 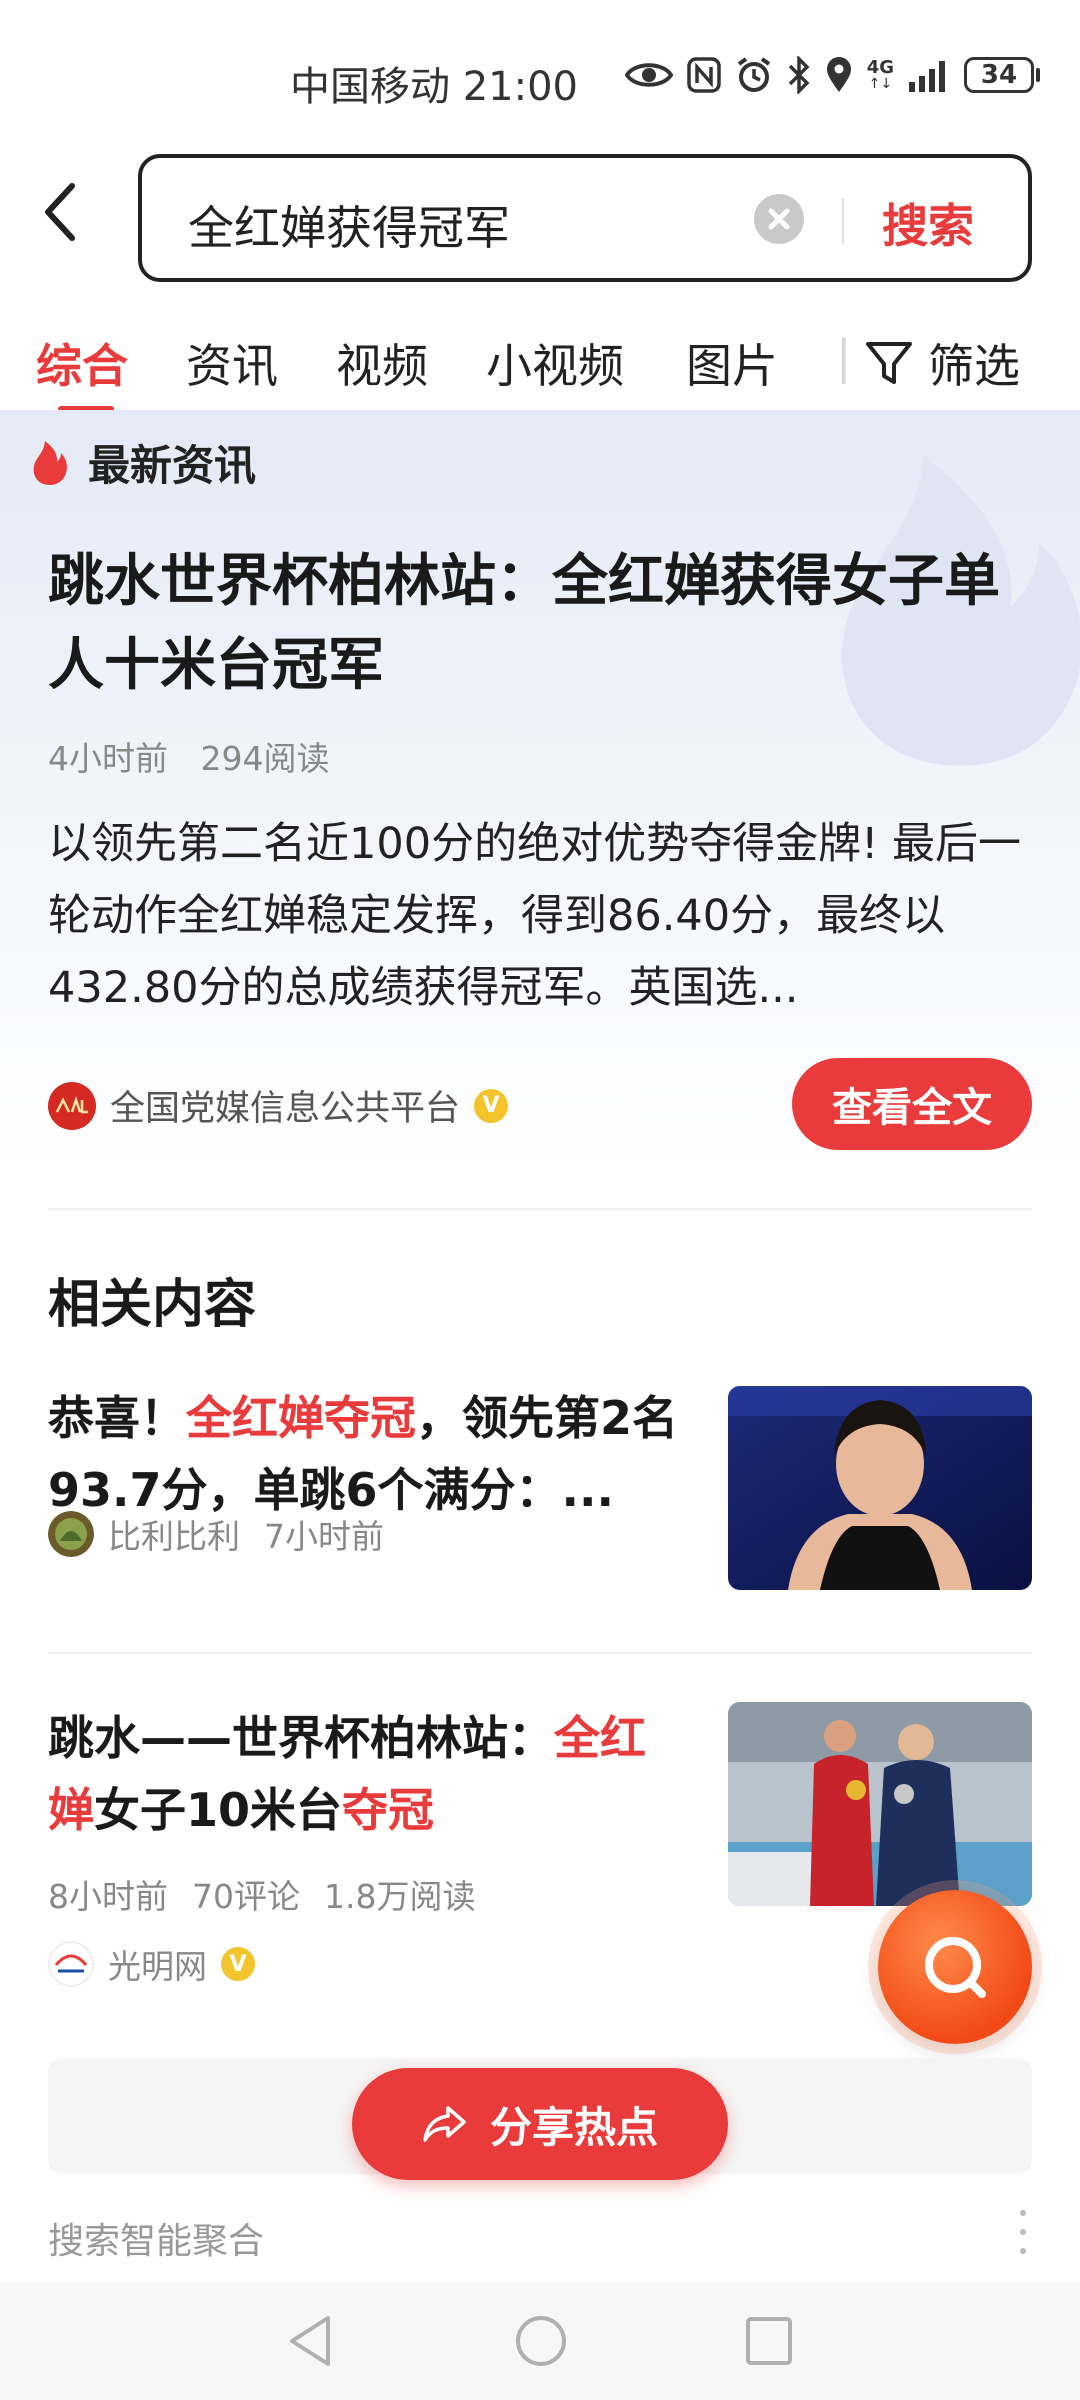 What do you see at coordinates (349, 225) in the screenshot?
I see `search-input: 全红婵获得冠军` at bounding box center [349, 225].